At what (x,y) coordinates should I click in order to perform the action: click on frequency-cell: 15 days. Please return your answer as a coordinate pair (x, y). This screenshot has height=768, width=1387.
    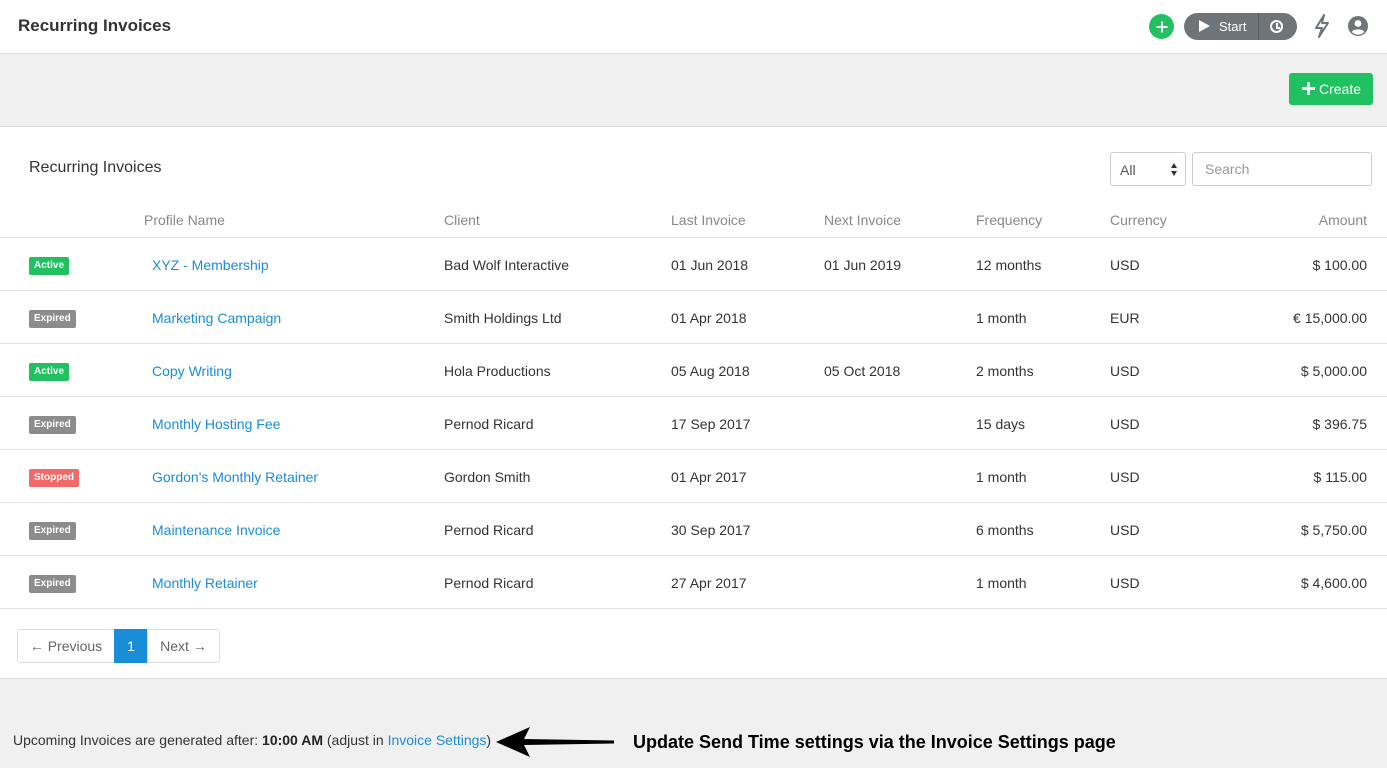
    Looking at the image, I should click on (1001, 424).